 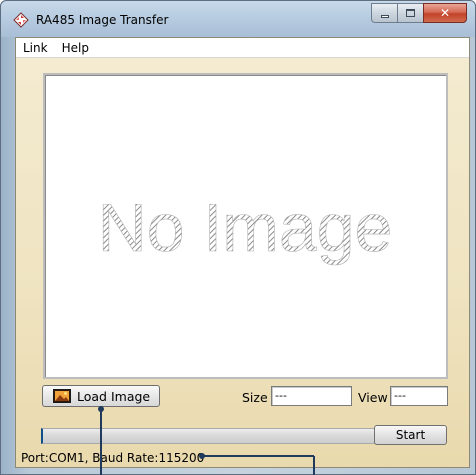 What do you see at coordinates (384, 16) in the screenshot?
I see `minimize-icon` at bounding box center [384, 16].